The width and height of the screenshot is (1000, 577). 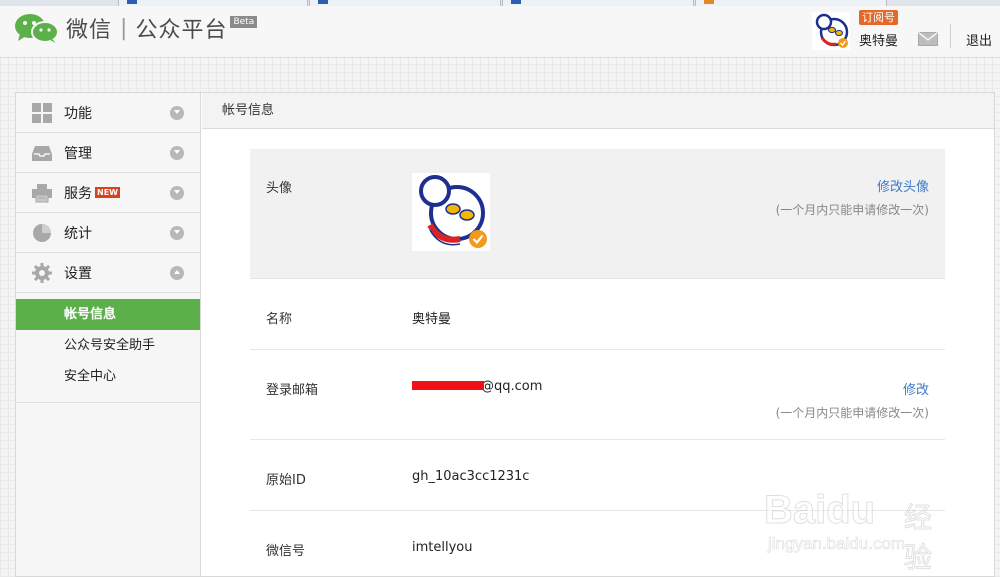 What do you see at coordinates (852, 400) in the screenshot?
I see `email-actions: 修改 (一个月内只能申请修改一次)` at bounding box center [852, 400].